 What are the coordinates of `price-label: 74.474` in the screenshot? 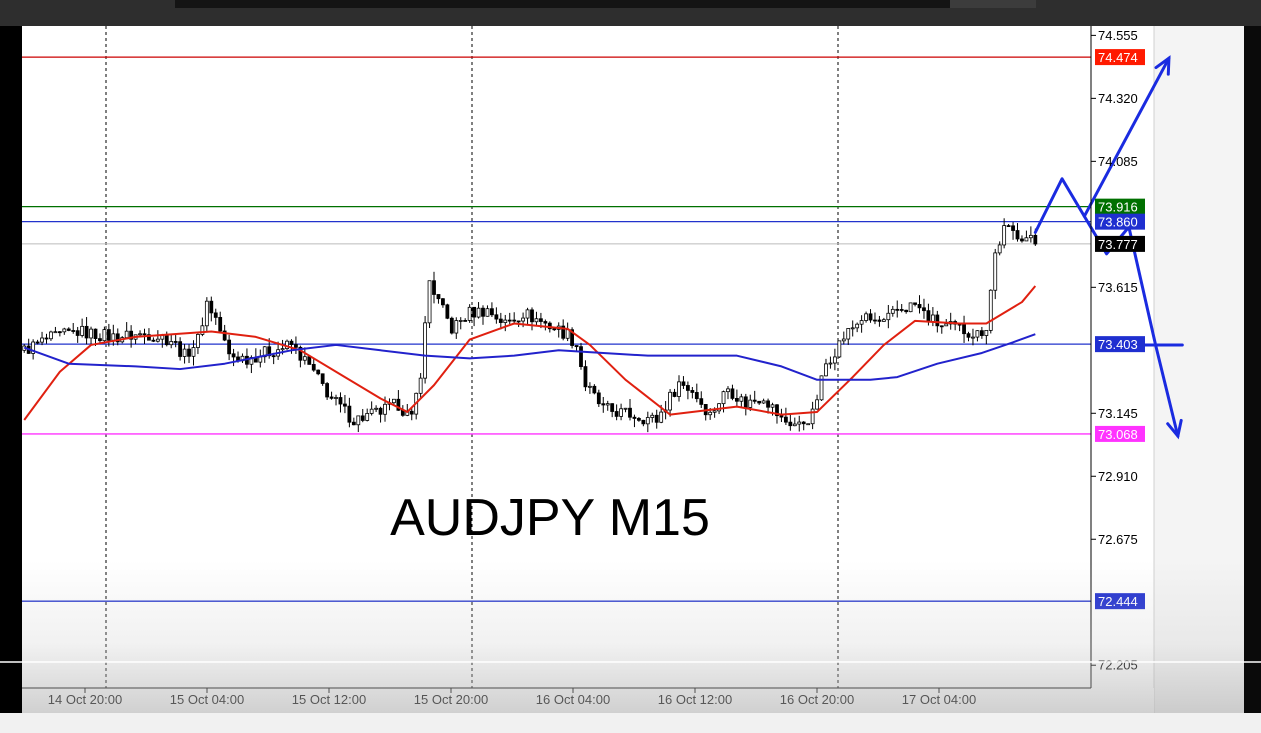 It's located at (1118, 57).